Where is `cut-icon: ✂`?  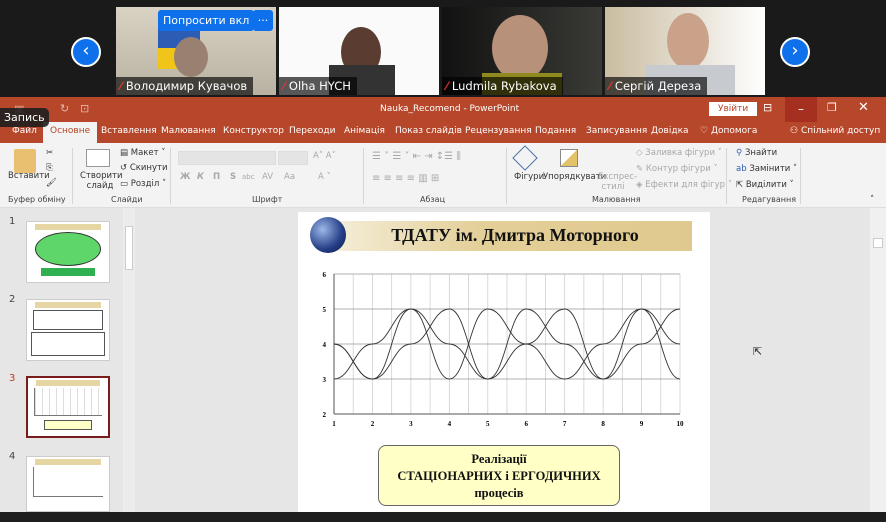 cut-icon: ✂ is located at coordinates (49, 153).